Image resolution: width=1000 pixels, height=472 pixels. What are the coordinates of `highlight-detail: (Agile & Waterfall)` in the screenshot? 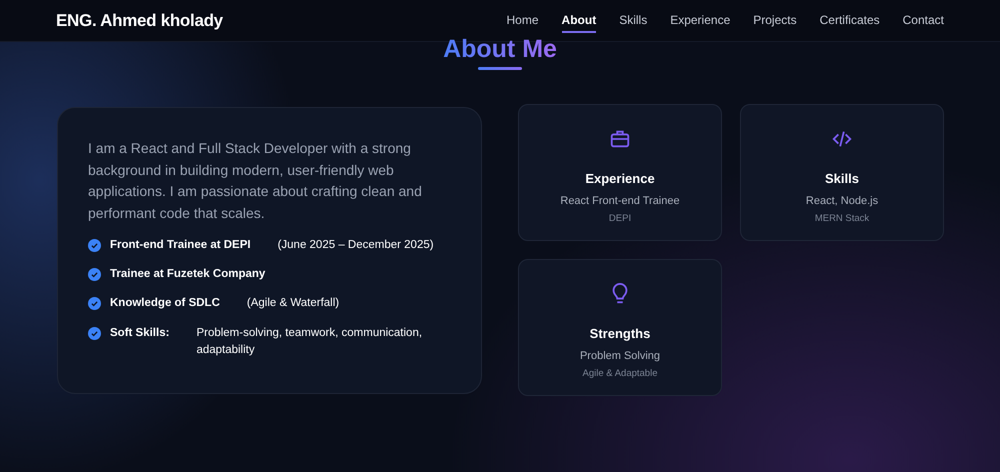 It's located at (293, 304).